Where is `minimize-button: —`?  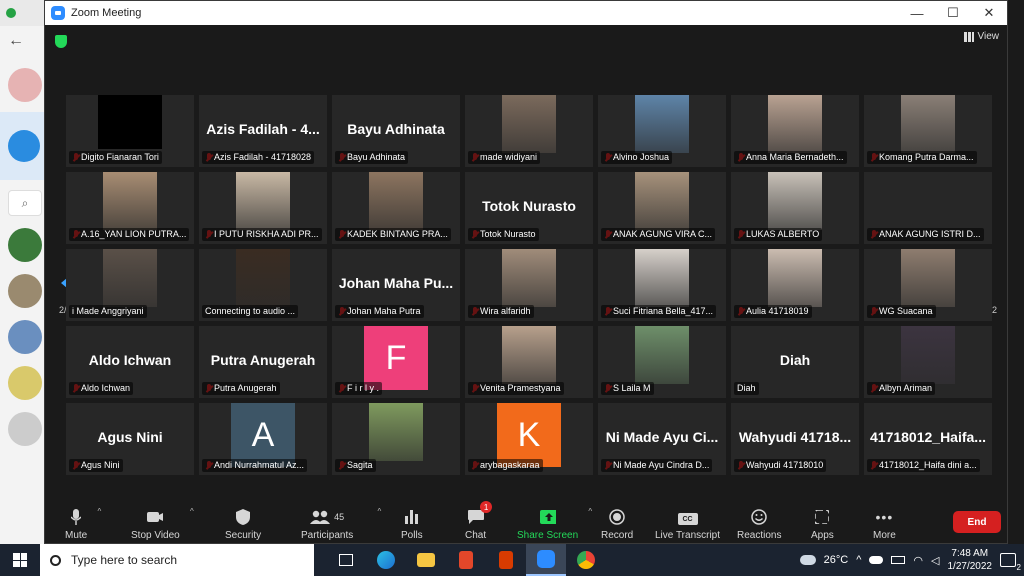 minimize-button: — is located at coordinates (917, 13).